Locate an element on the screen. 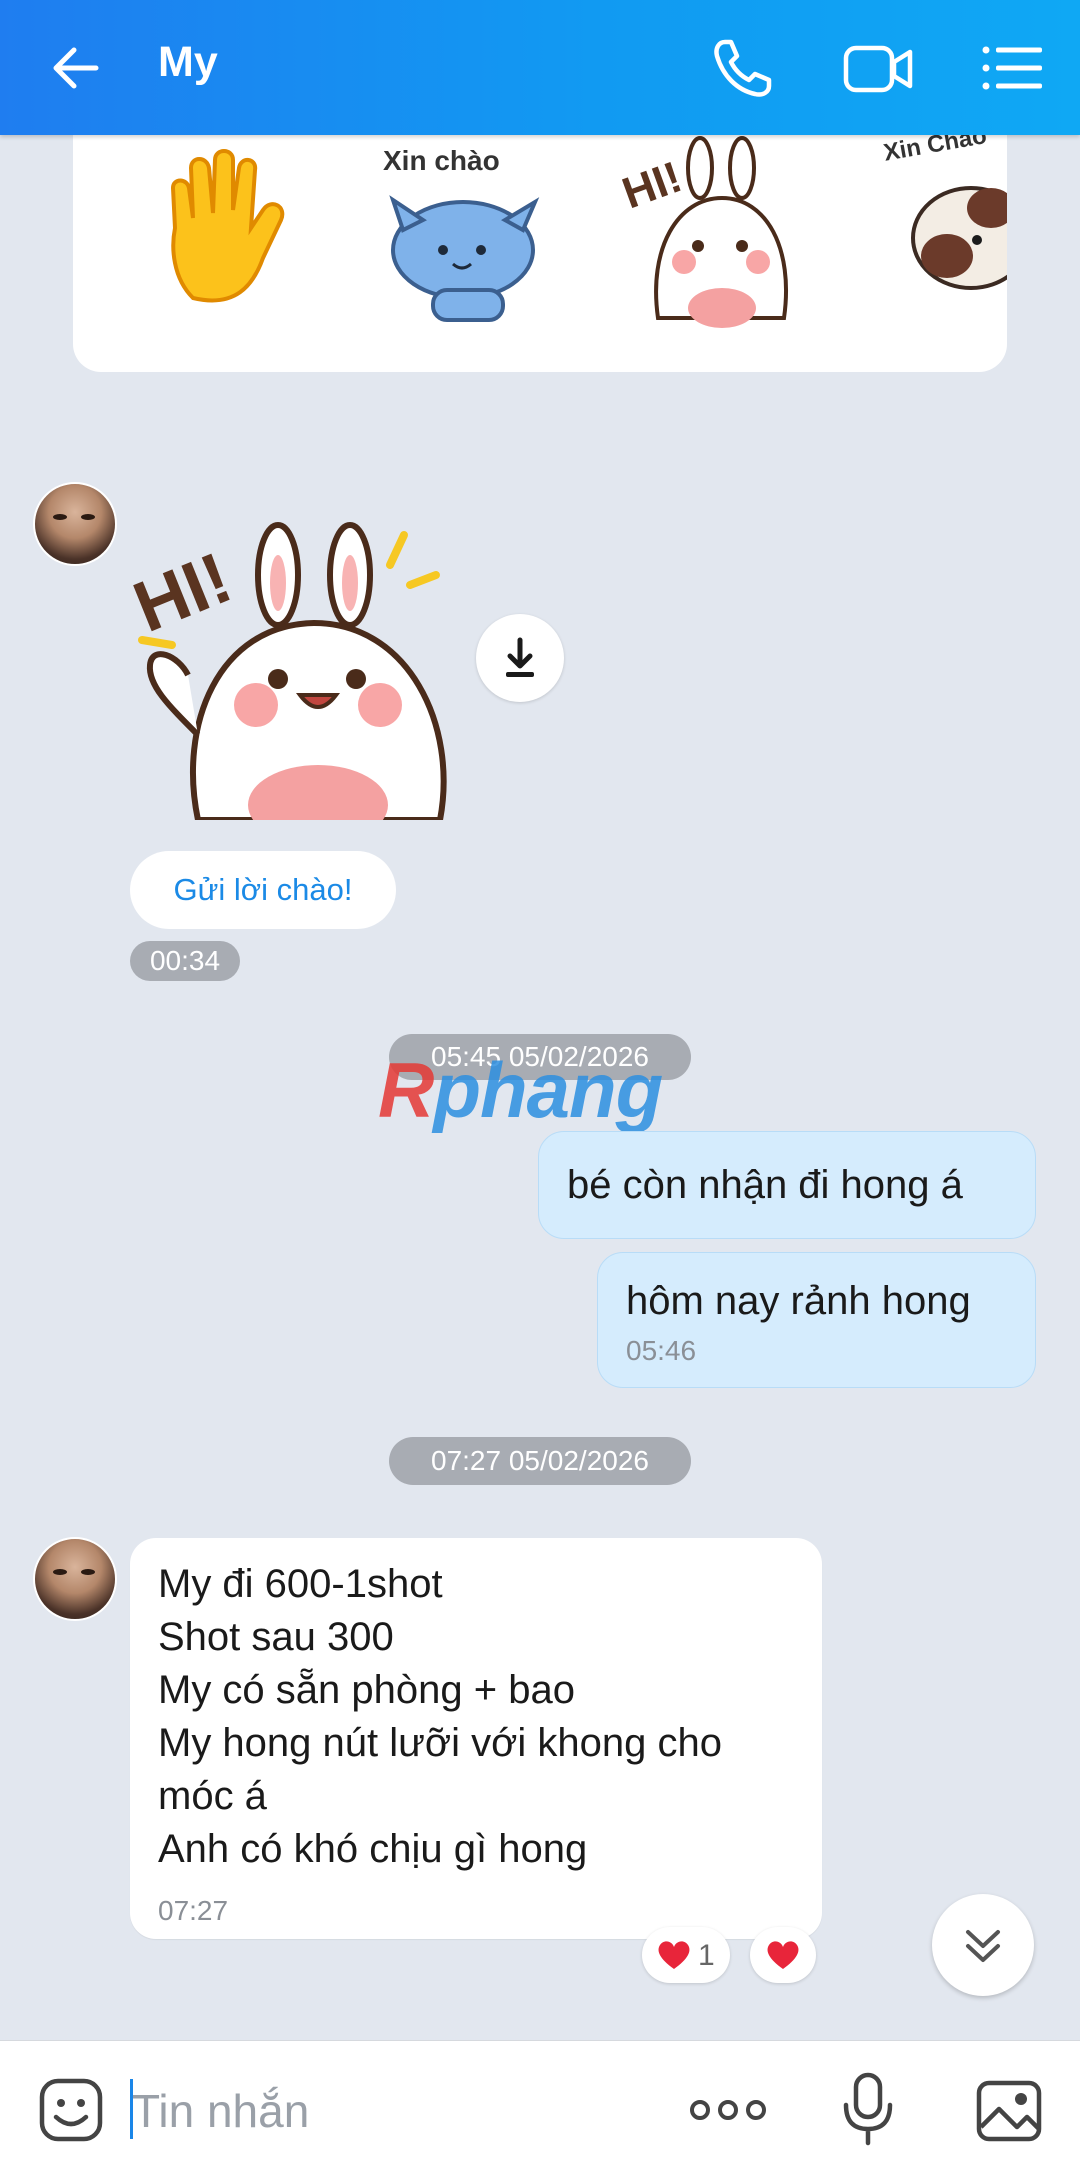 The height and width of the screenshot is (2178, 1080). bunny-small-caption: HI! is located at coordinates (653, 185).